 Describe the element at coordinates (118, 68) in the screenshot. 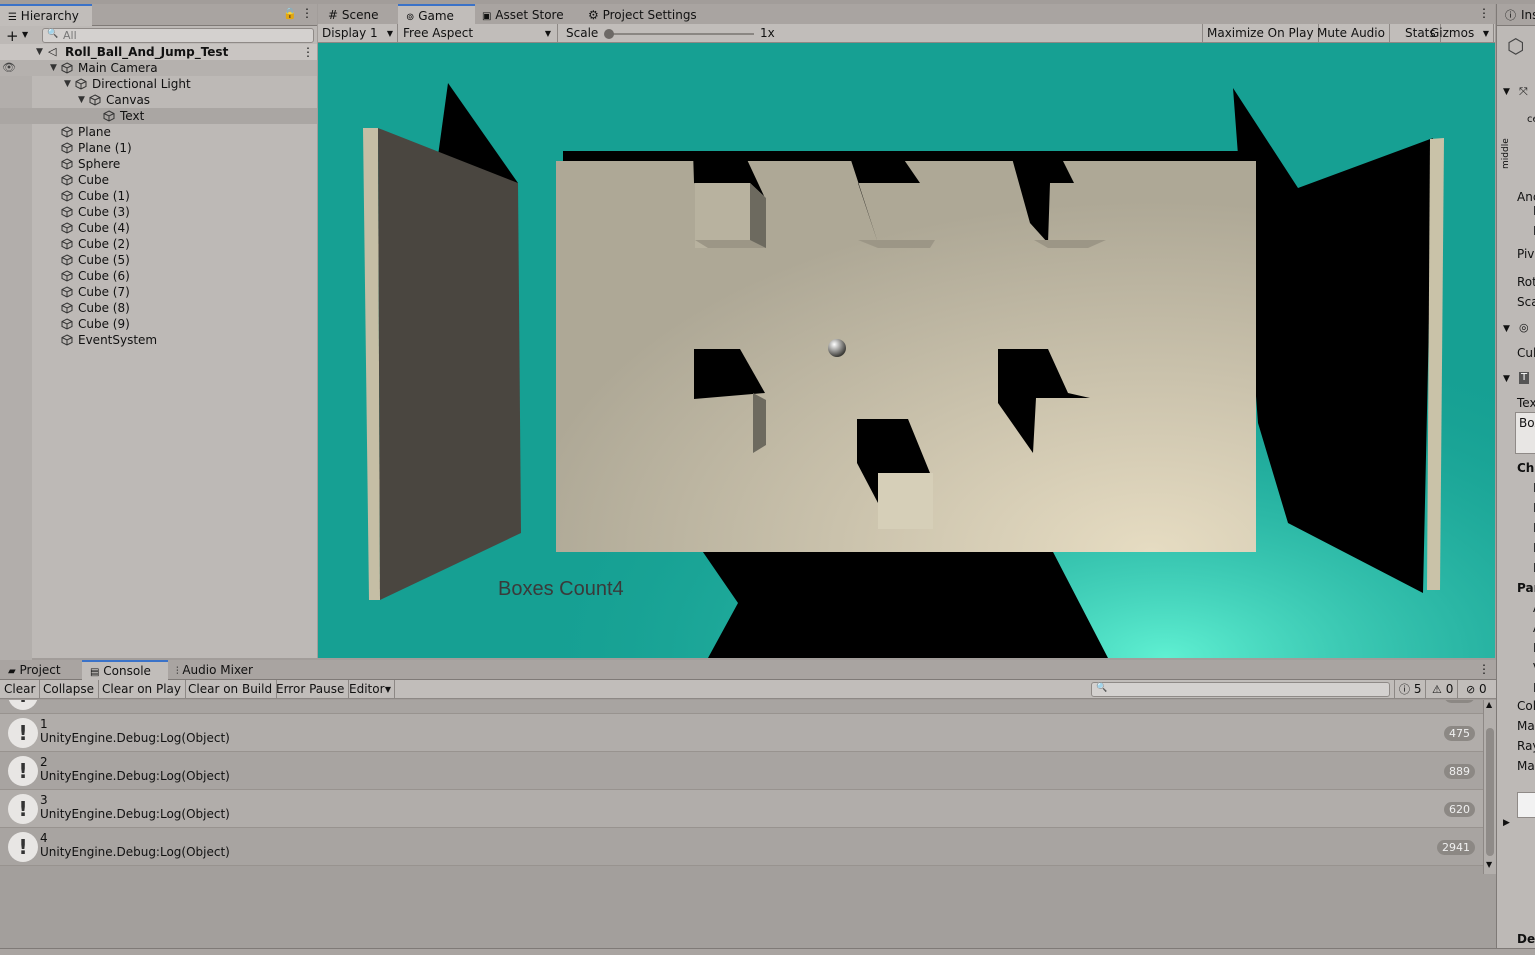

I see `hierarchy-item-label: Main Camera` at that location.